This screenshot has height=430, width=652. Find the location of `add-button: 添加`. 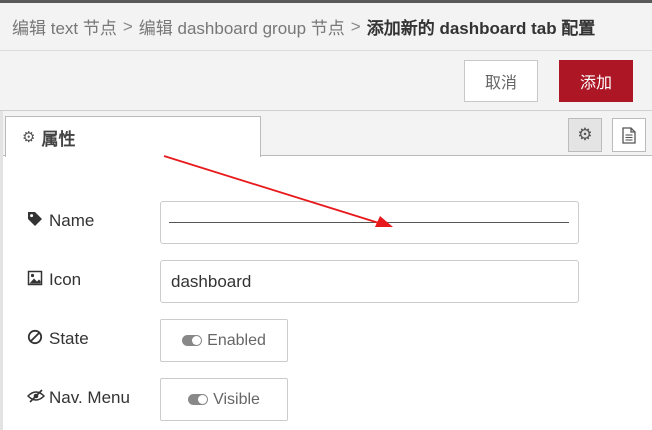

add-button: 添加 is located at coordinates (596, 81).